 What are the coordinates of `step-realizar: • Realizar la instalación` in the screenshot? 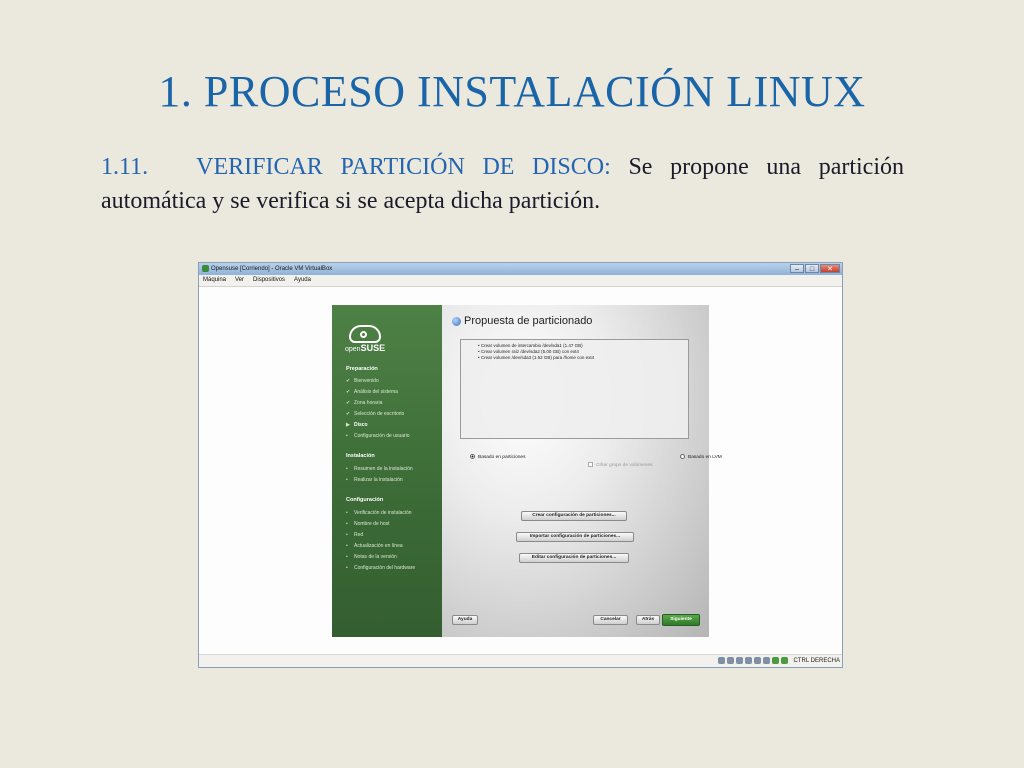 It's located at (374, 480).